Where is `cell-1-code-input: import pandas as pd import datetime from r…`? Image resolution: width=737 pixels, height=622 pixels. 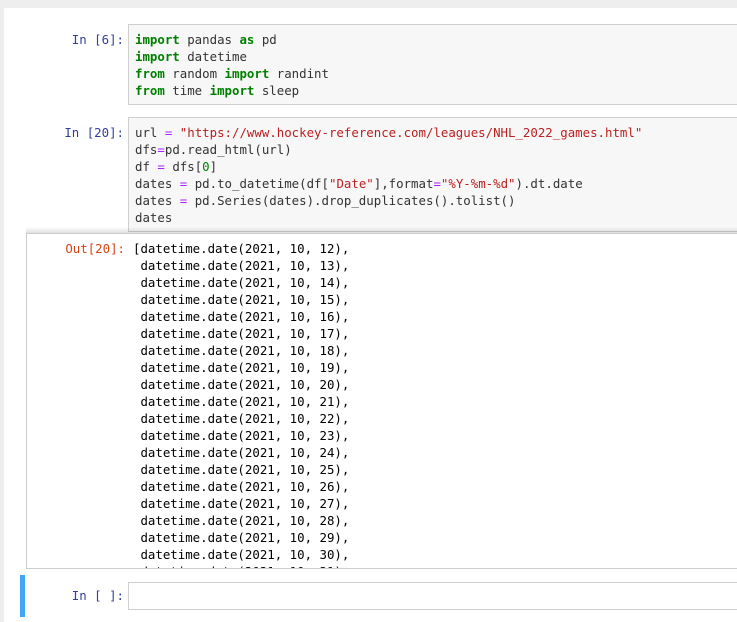
cell-1-code-input: import pandas as pd import datetime from r… is located at coordinates (432, 64).